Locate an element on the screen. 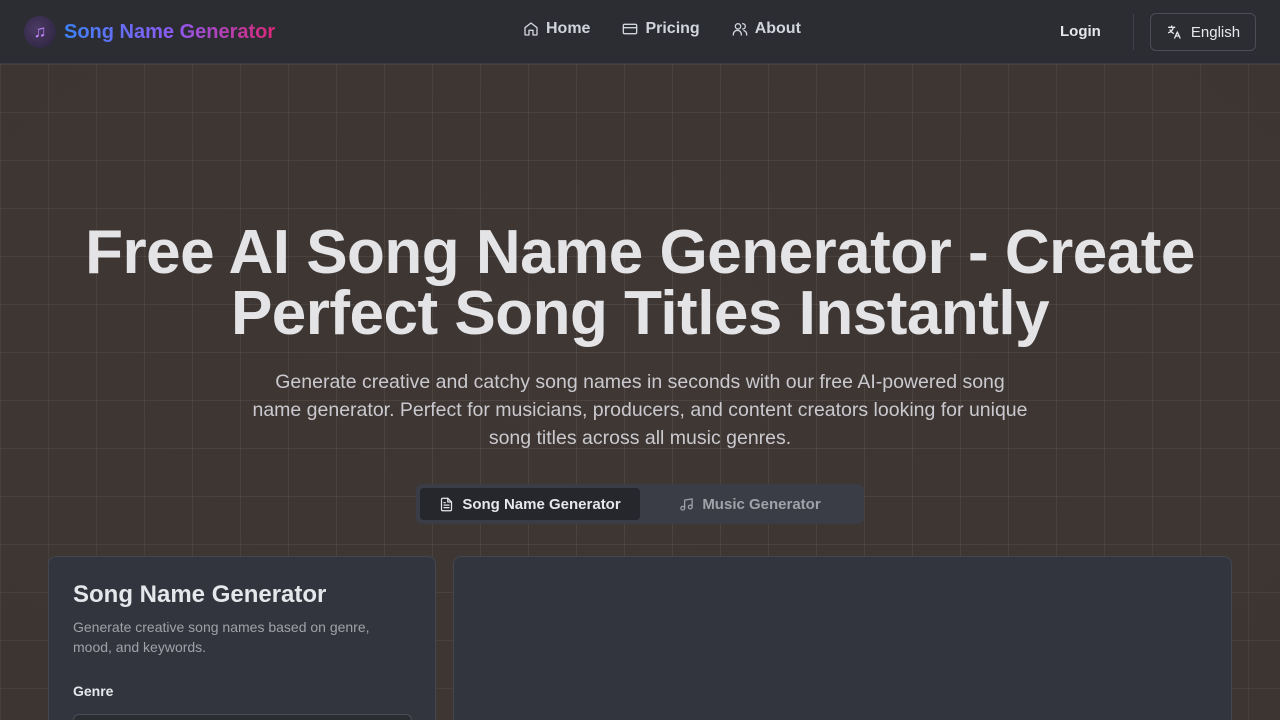  nav-about-label: About is located at coordinates (777, 28).